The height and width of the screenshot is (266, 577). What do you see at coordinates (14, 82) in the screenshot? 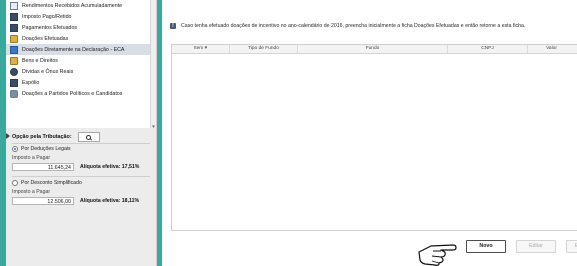
I see `estate-icon` at bounding box center [14, 82].